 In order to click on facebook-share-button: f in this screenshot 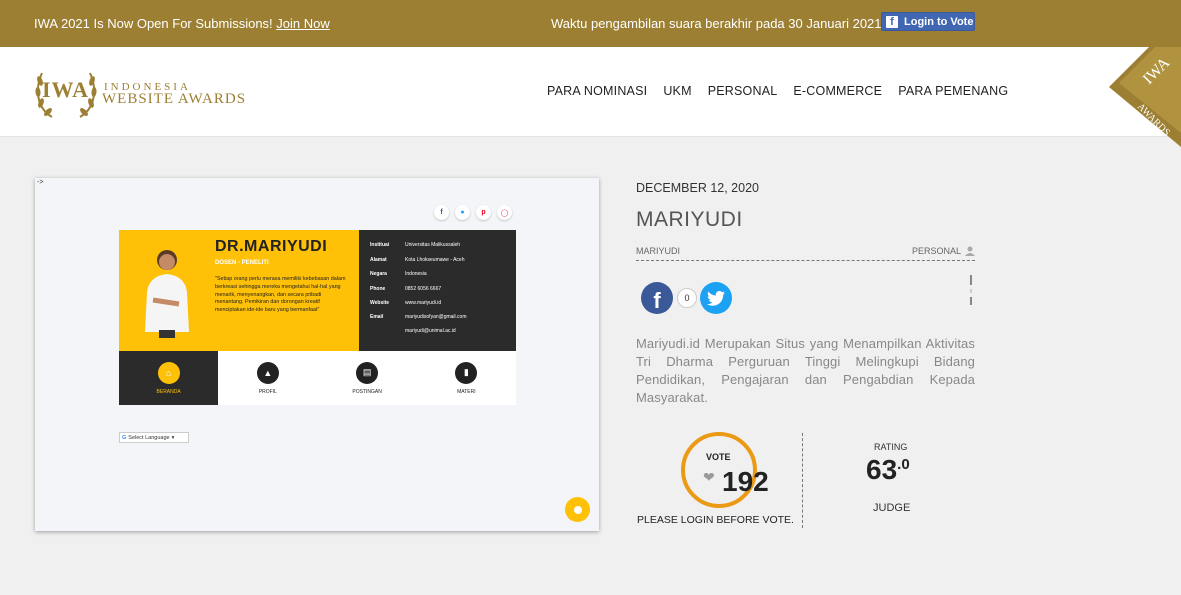, I will do `click(657, 298)`.